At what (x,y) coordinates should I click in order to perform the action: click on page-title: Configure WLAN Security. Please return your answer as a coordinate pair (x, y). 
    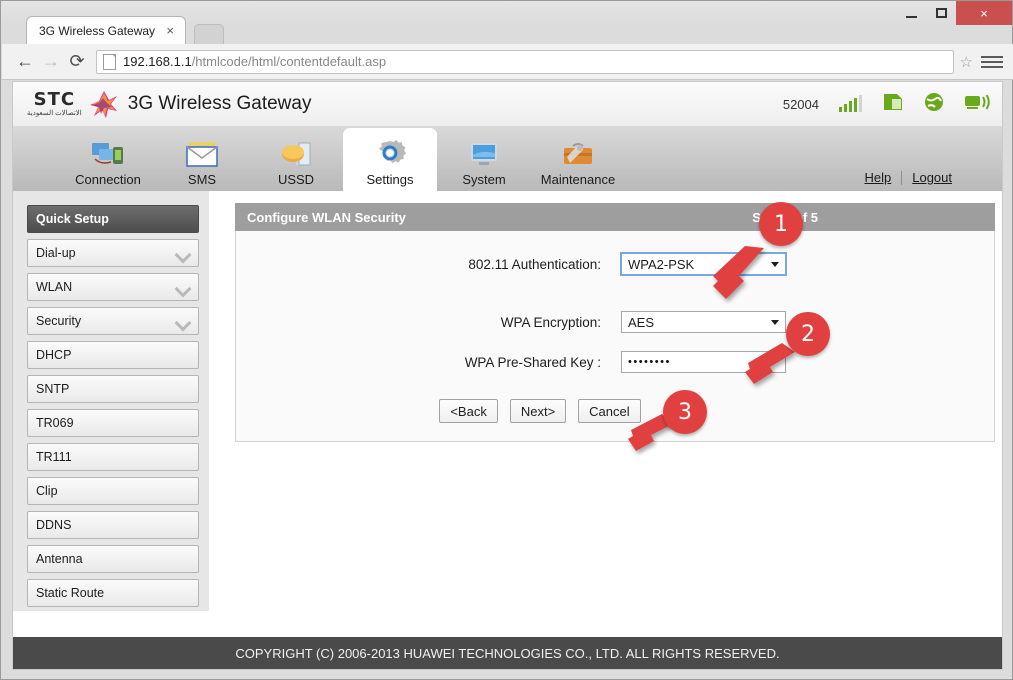
    Looking at the image, I should click on (326, 217).